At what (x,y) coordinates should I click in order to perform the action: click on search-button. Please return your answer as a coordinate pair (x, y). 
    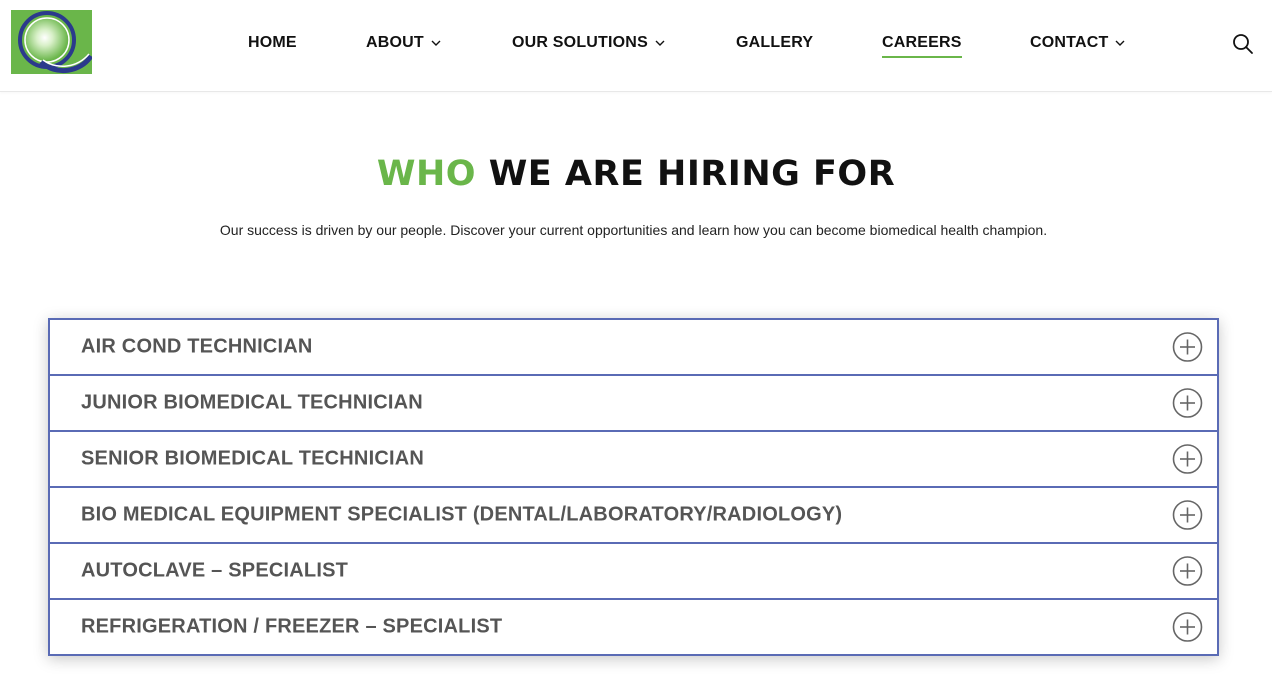
    Looking at the image, I should click on (1243, 44).